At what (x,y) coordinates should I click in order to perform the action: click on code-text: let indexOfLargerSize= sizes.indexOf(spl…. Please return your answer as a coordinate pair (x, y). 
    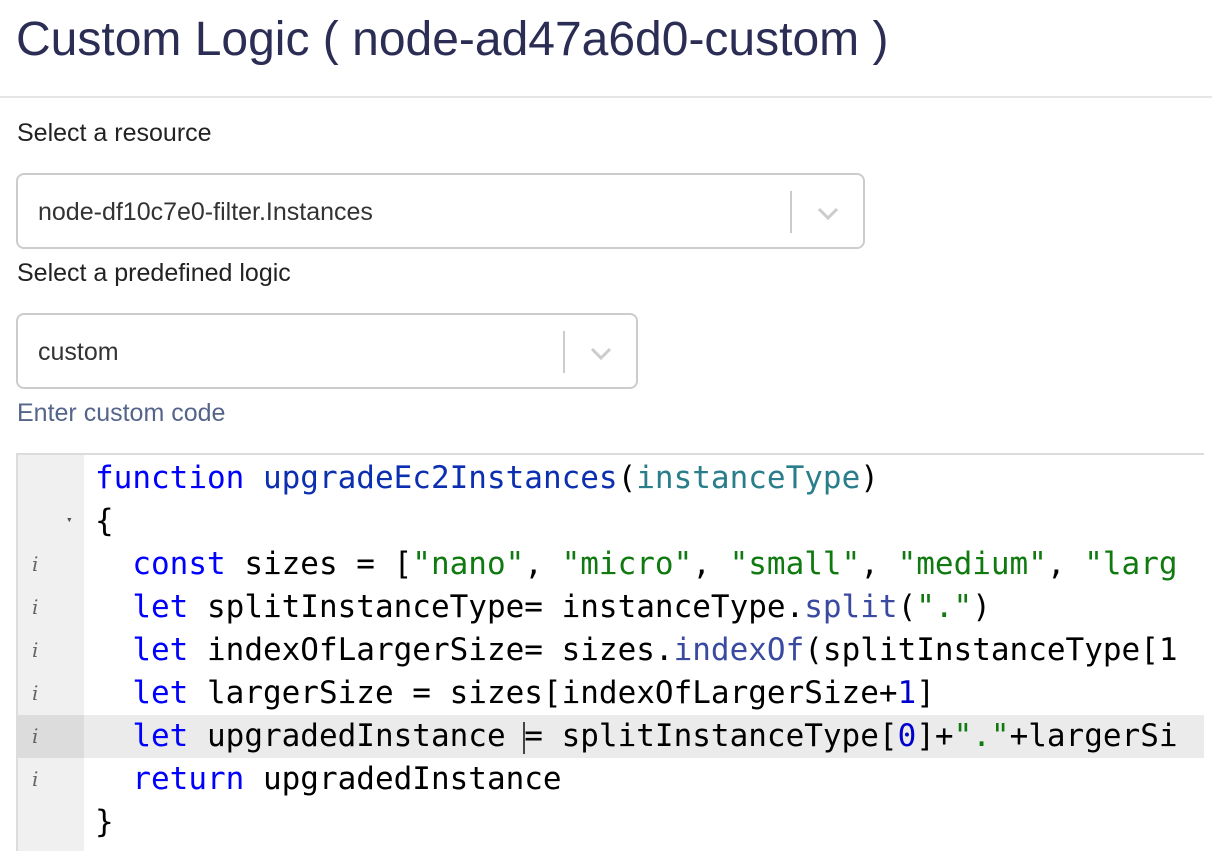
    Looking at the image, I should click on (636, 650).